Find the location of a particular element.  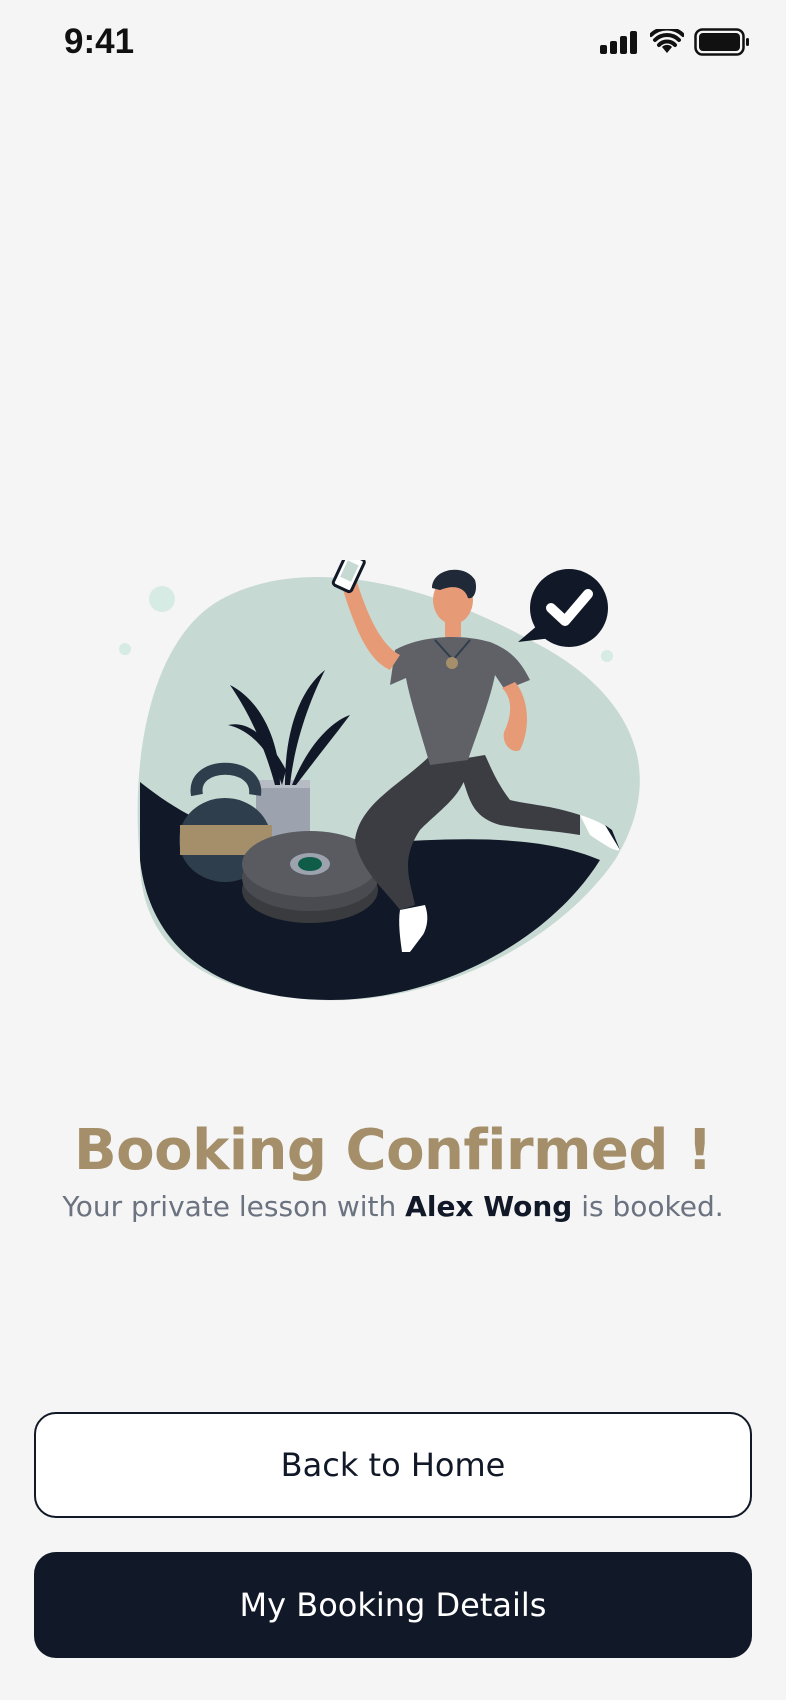

subtitle-suffix: is booked. is located at coordinates (648, 1206).